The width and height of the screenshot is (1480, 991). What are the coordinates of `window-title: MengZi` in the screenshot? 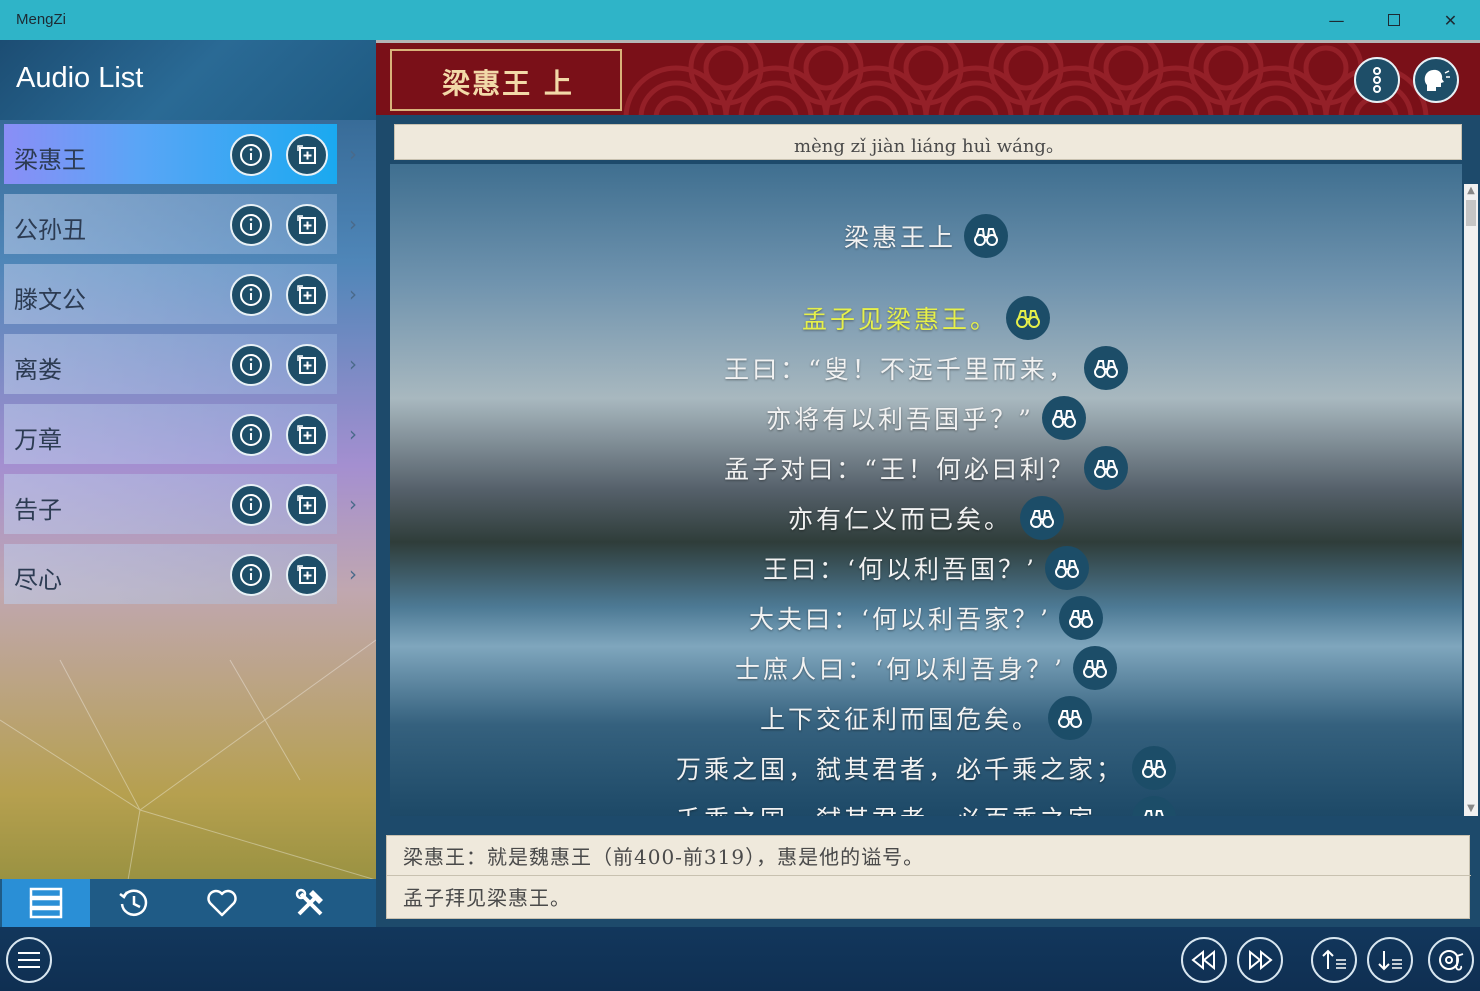 It's located at (41, 19).